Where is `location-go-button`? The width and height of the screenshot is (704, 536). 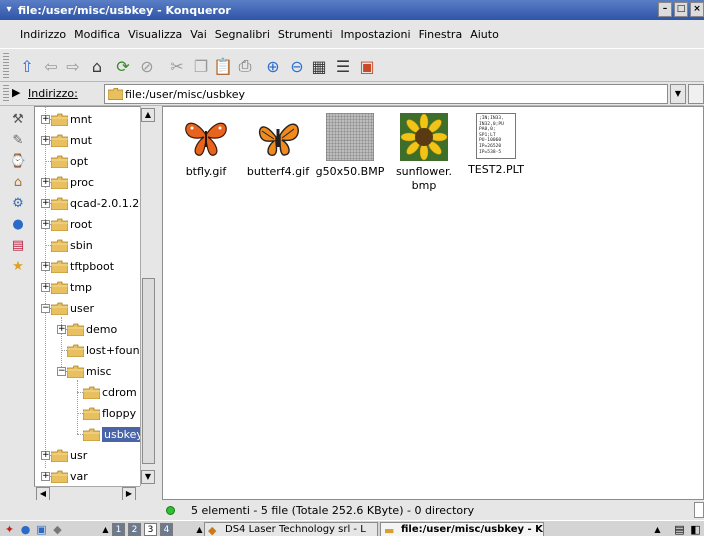 location-go-button is located at coordinates (696, 94).